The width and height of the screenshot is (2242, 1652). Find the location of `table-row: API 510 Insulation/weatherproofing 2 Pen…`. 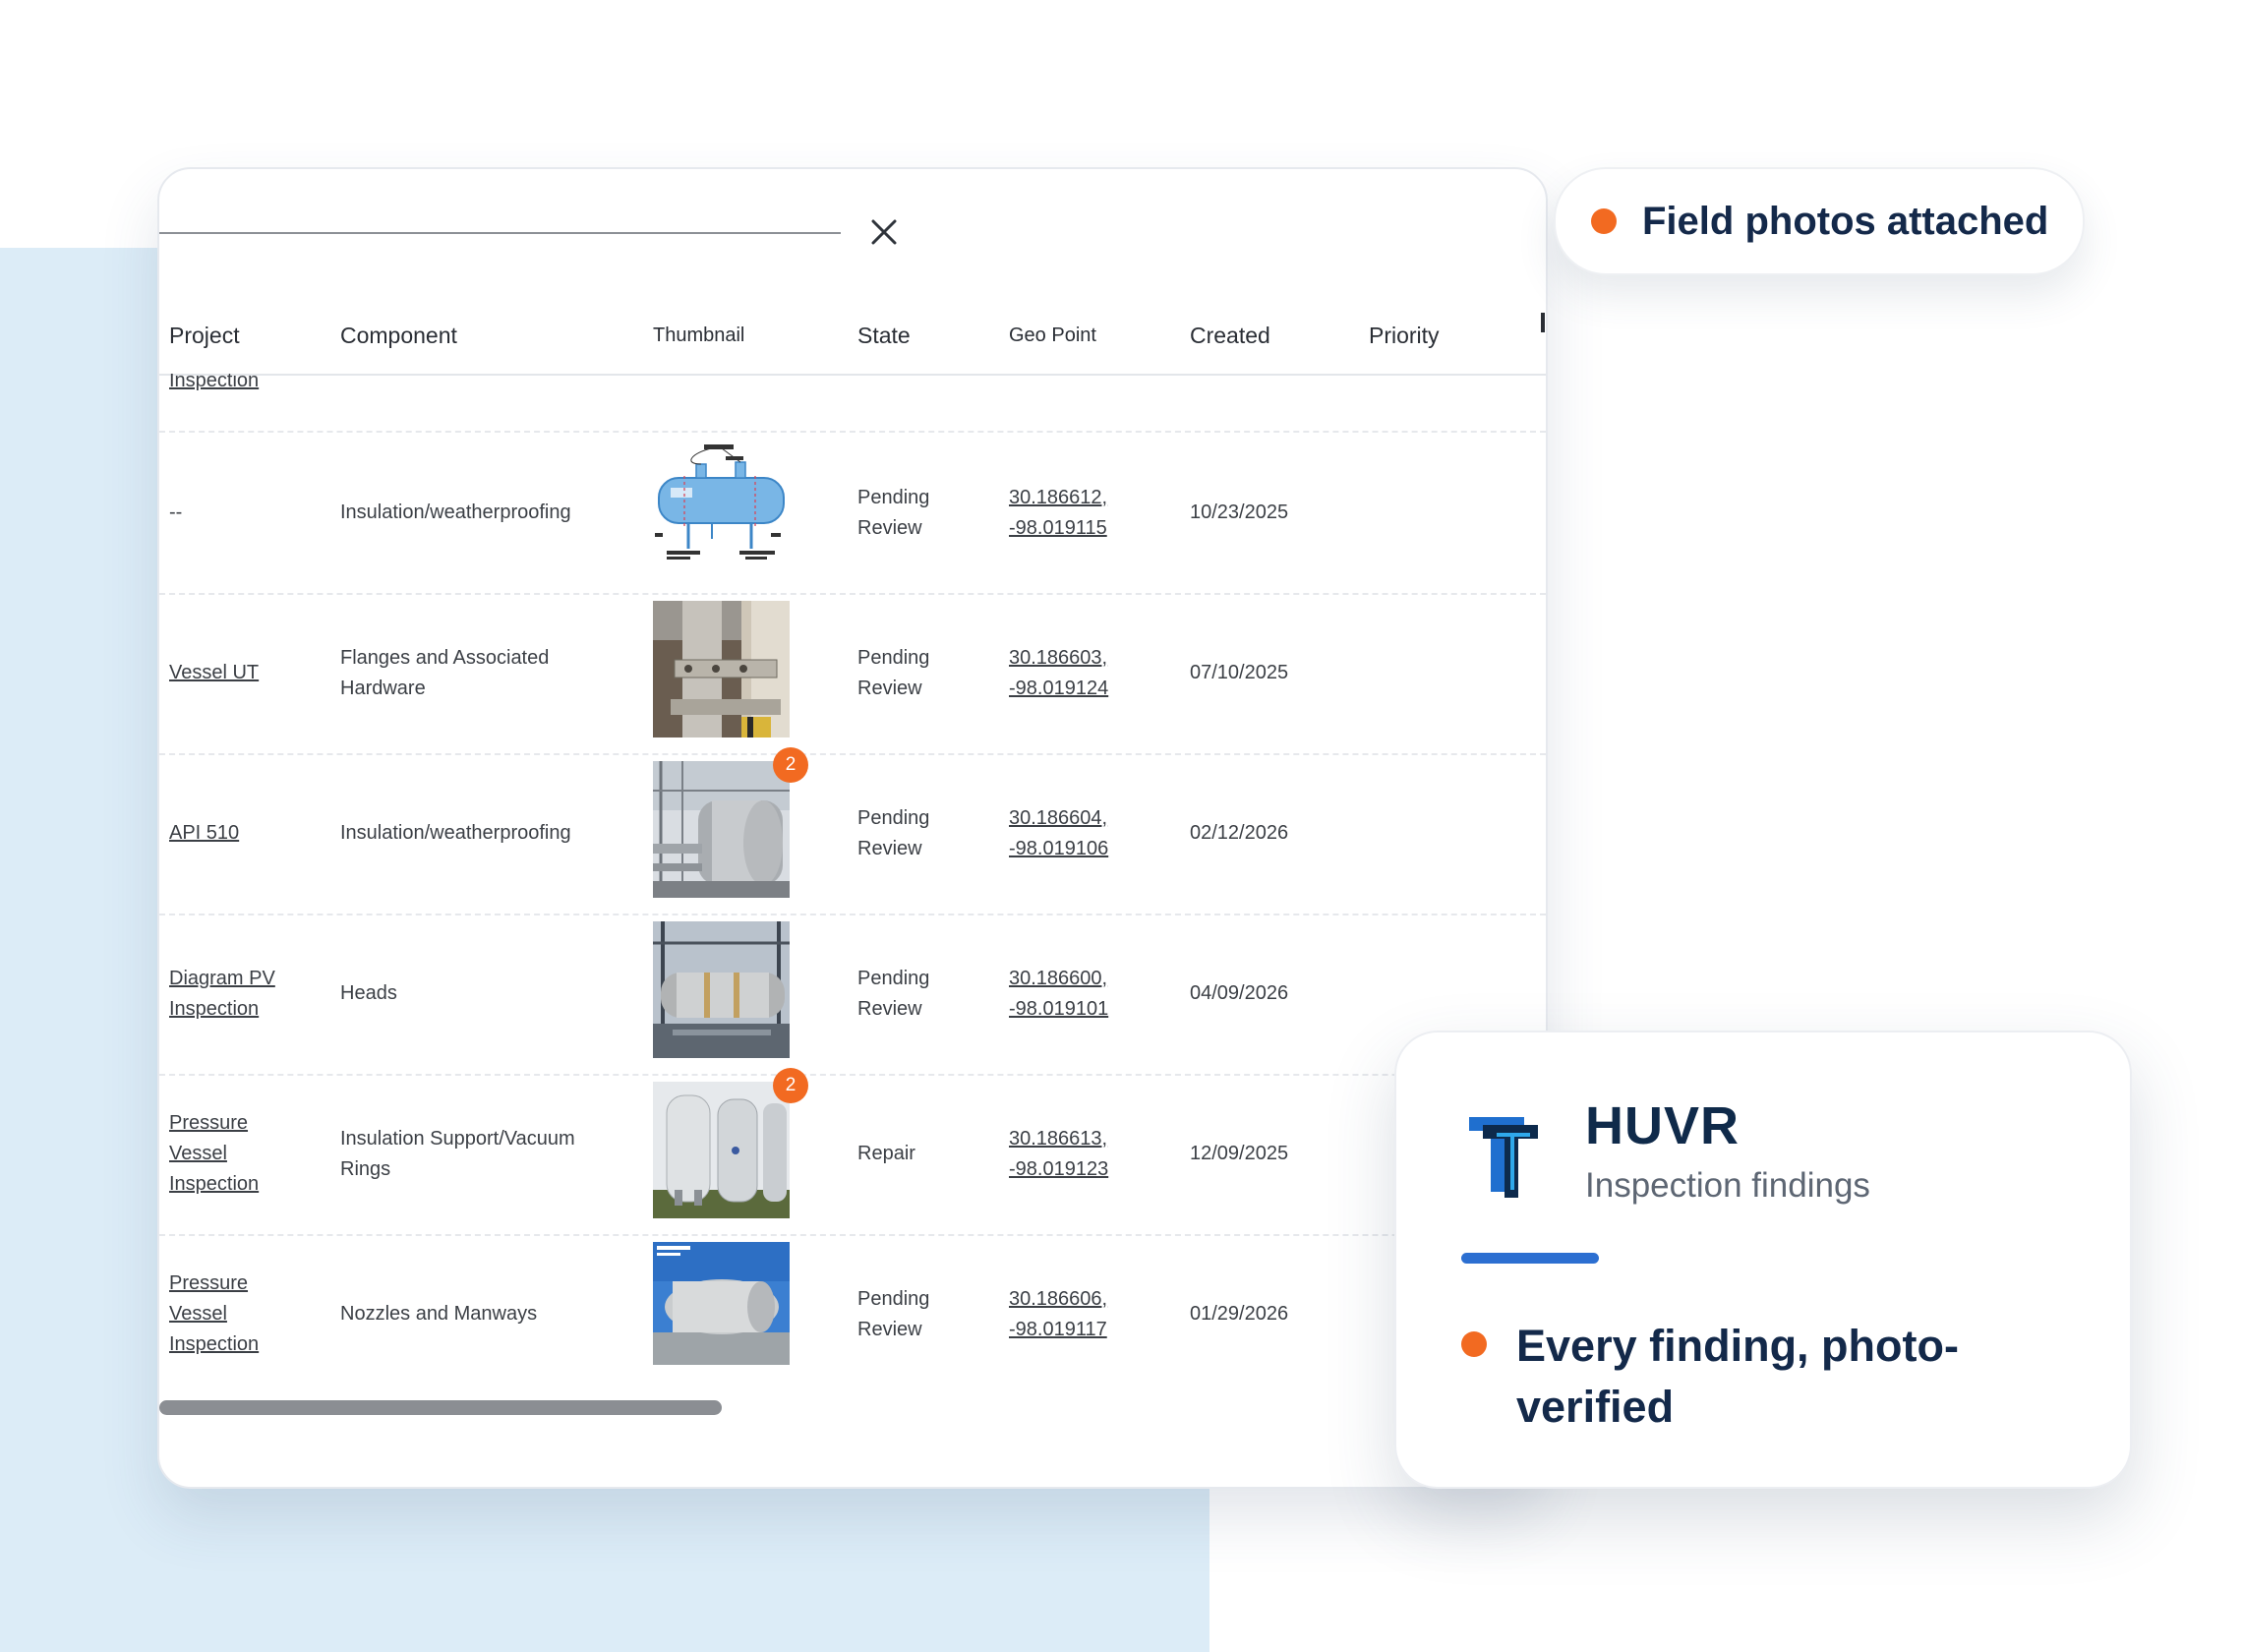

table-row: API 510 Insulation/weatherproofing 2 Pen… is located at coordinates (852, 831).